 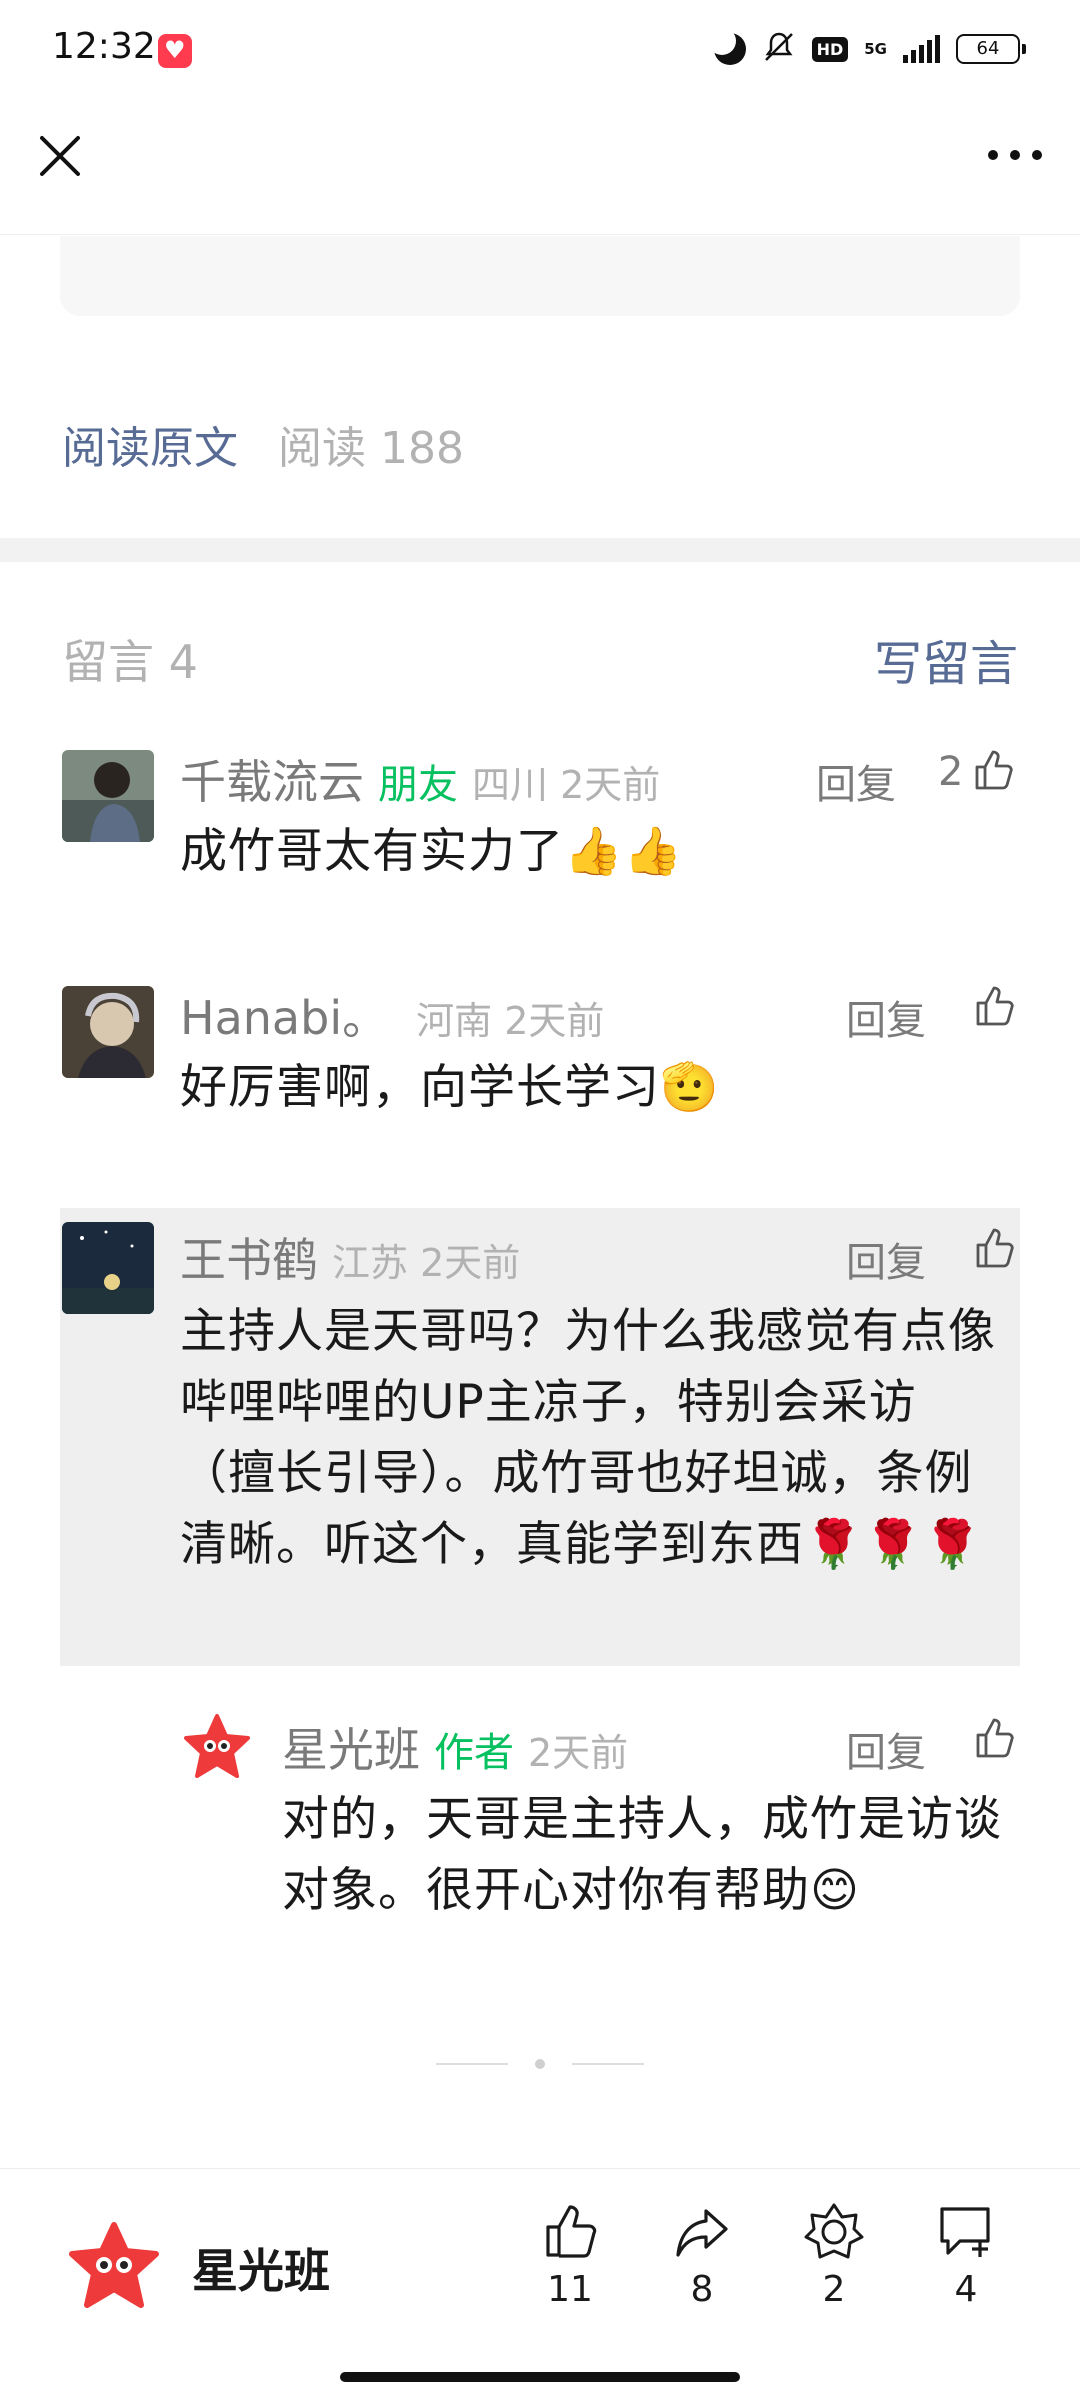 I want to click on comment-header: 王书鹤 江苏 2天前, so click(x=350, y=1257).